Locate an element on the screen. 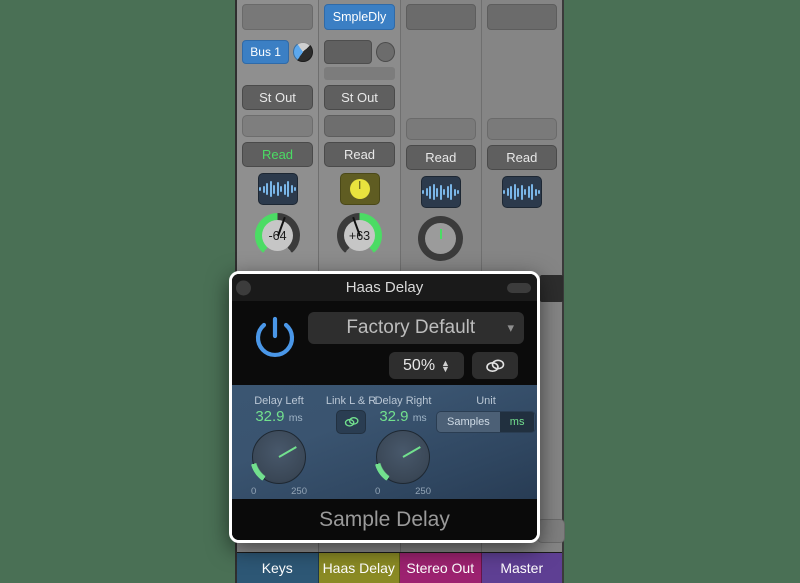 This screenshot has height=583, width=800. delay-left-unit: ms is located at coordinates (295, 418).